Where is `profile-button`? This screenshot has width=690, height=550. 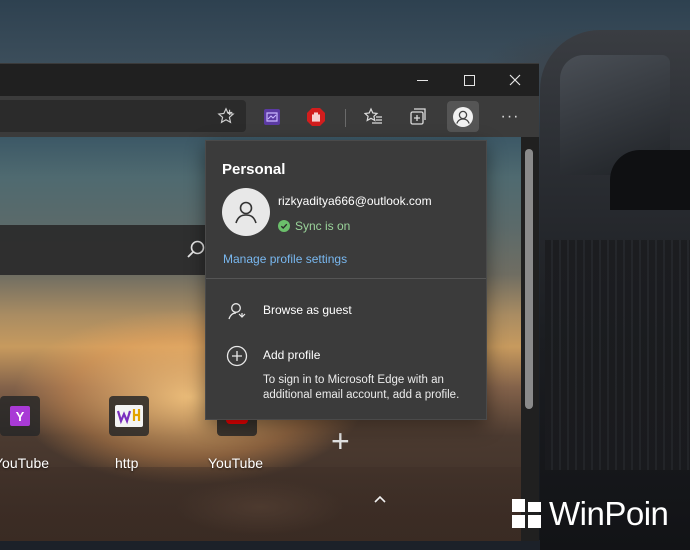 profile-button is located at coordinates (463, 116).